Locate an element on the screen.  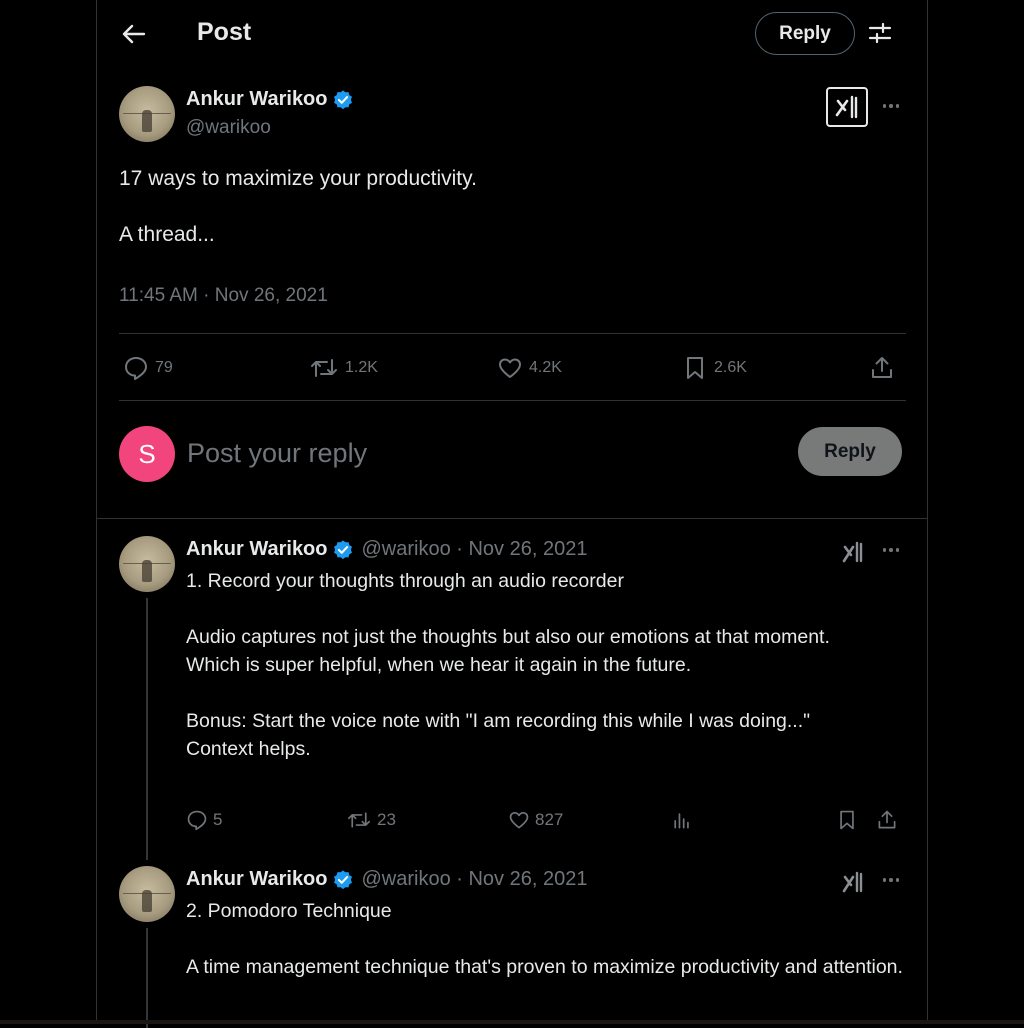
bottom-edge is located at coordinates (512, 1022).